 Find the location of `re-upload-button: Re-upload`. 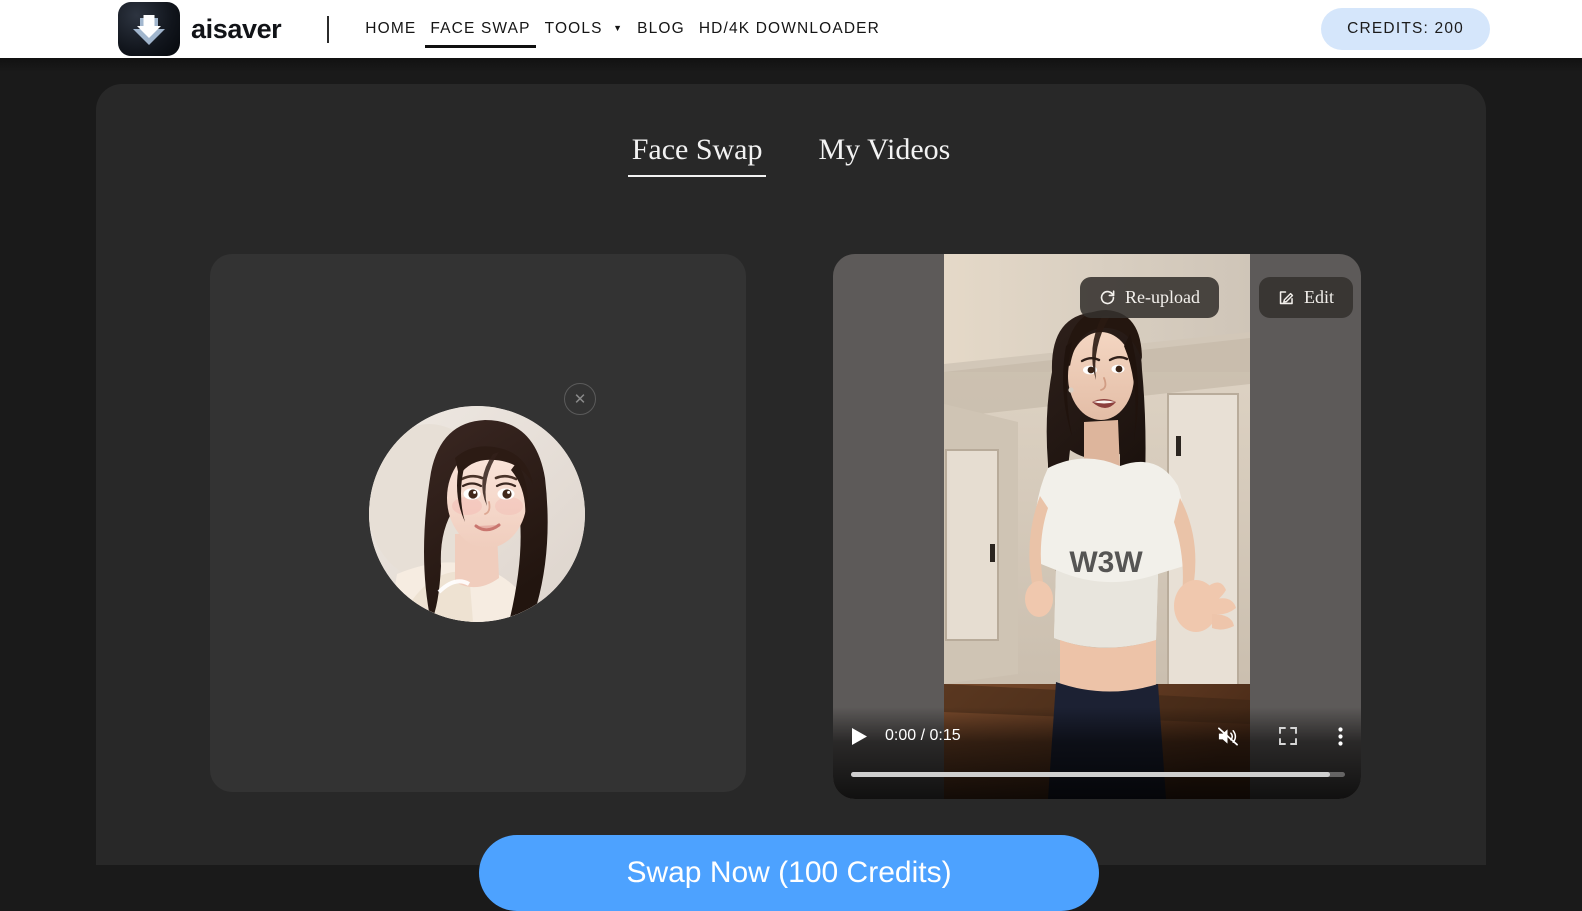

re-upload-button: Re-upload is located at coordinates (1149, 297).